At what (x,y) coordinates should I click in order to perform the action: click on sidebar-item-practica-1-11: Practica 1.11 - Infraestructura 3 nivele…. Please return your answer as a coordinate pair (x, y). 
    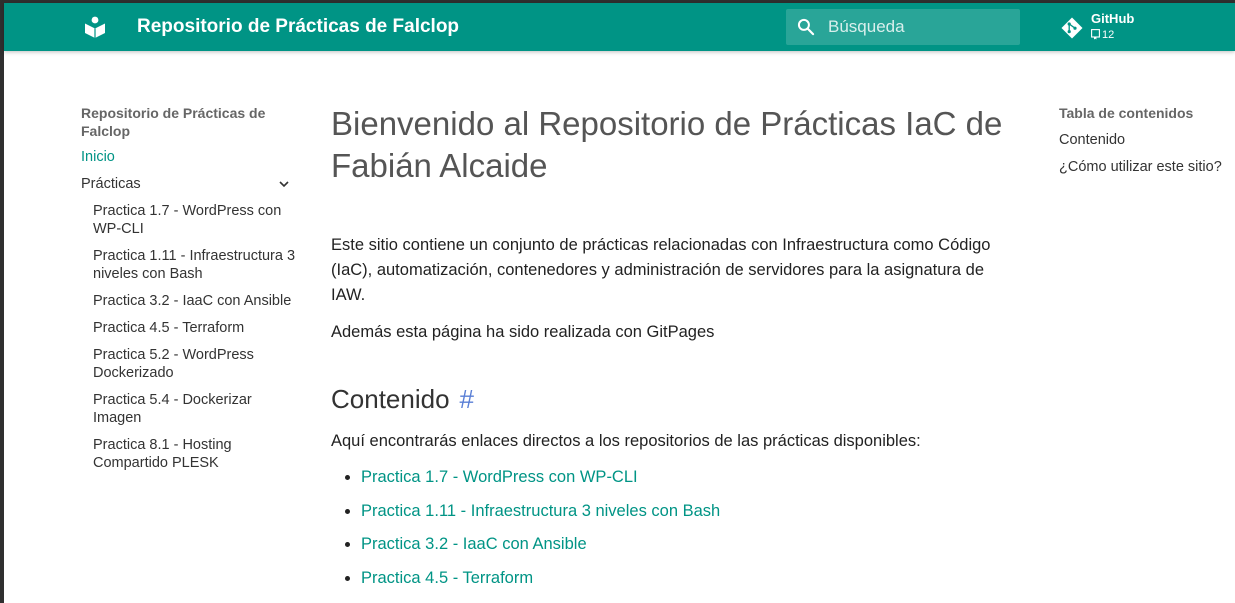
    Looking at the image, I should click on (194, 265).